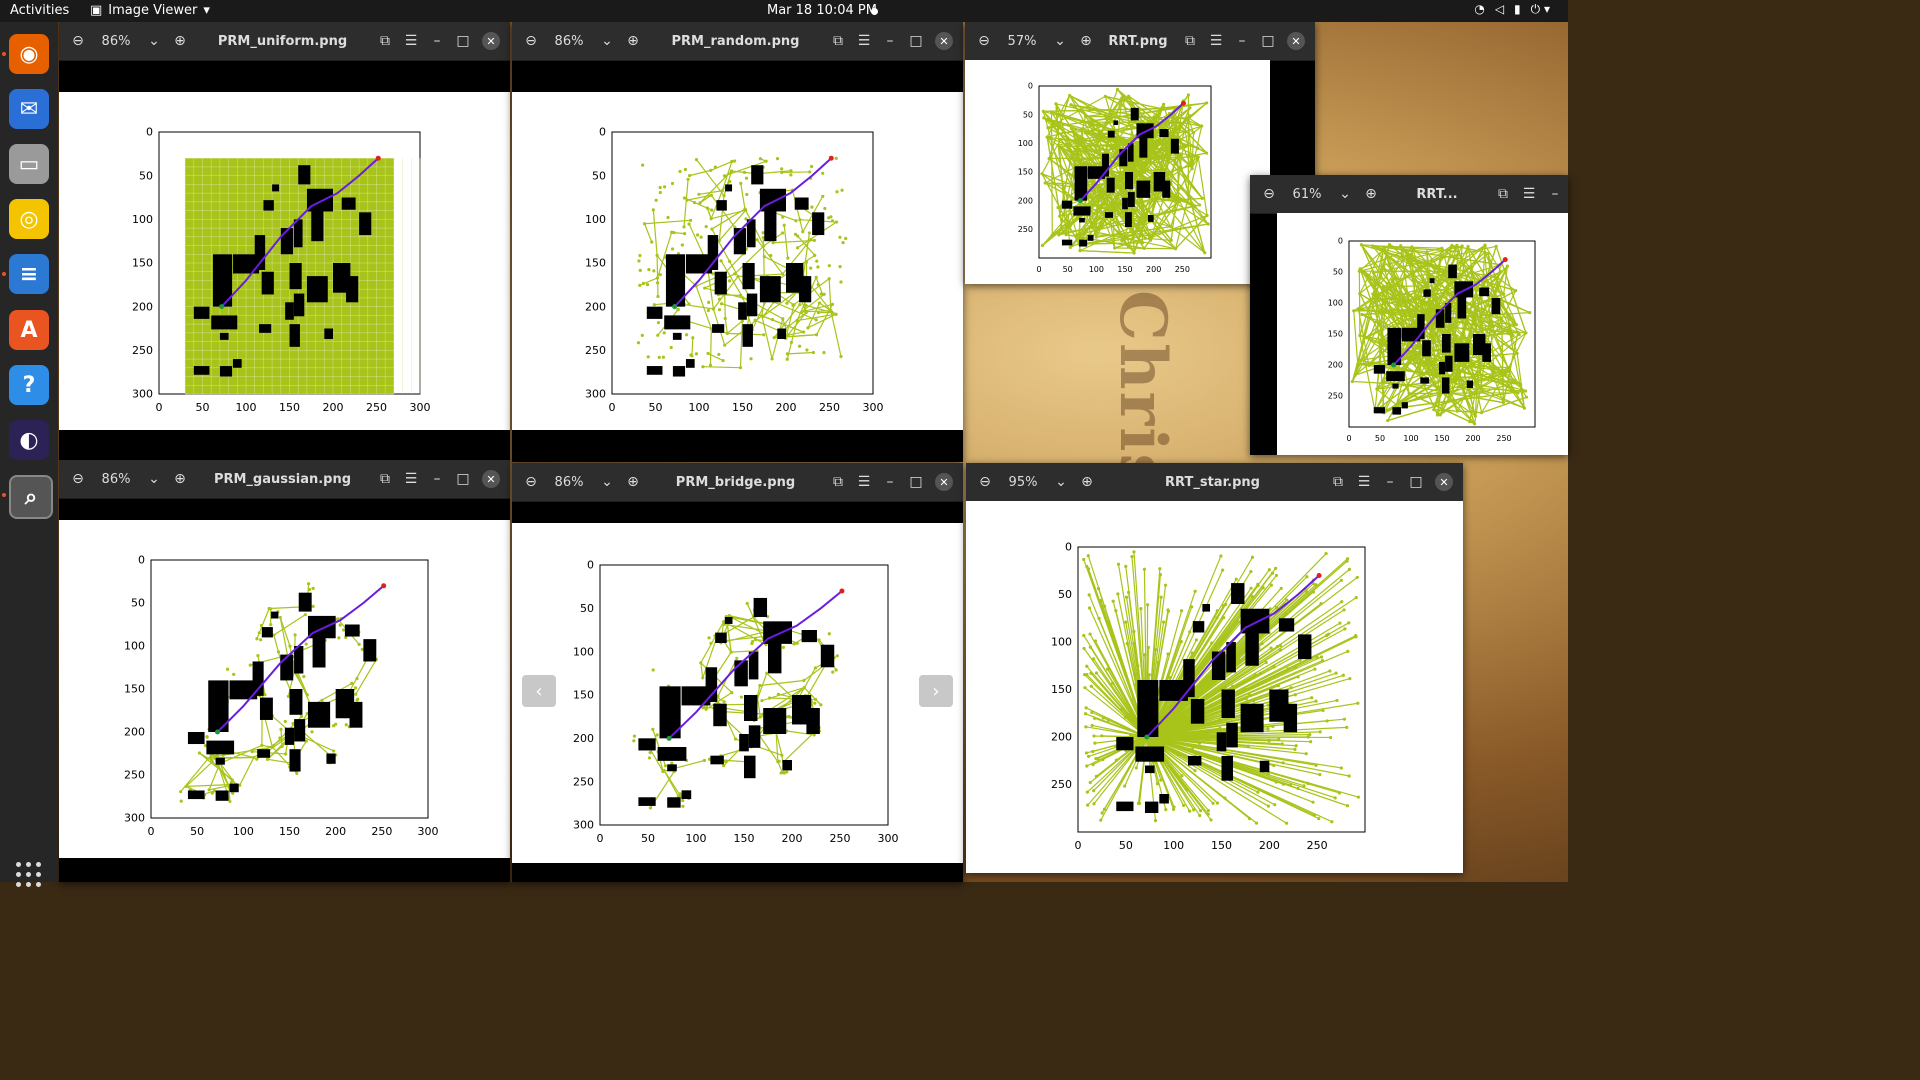  What do you see at coordinates (1214, 482) in the screenshot?
I see `headerbar: ⊖ 95% ⌄ ⊕ RRT_star.png ⧉ ☰ – □ ✕` at bounding box center [1214, 482].